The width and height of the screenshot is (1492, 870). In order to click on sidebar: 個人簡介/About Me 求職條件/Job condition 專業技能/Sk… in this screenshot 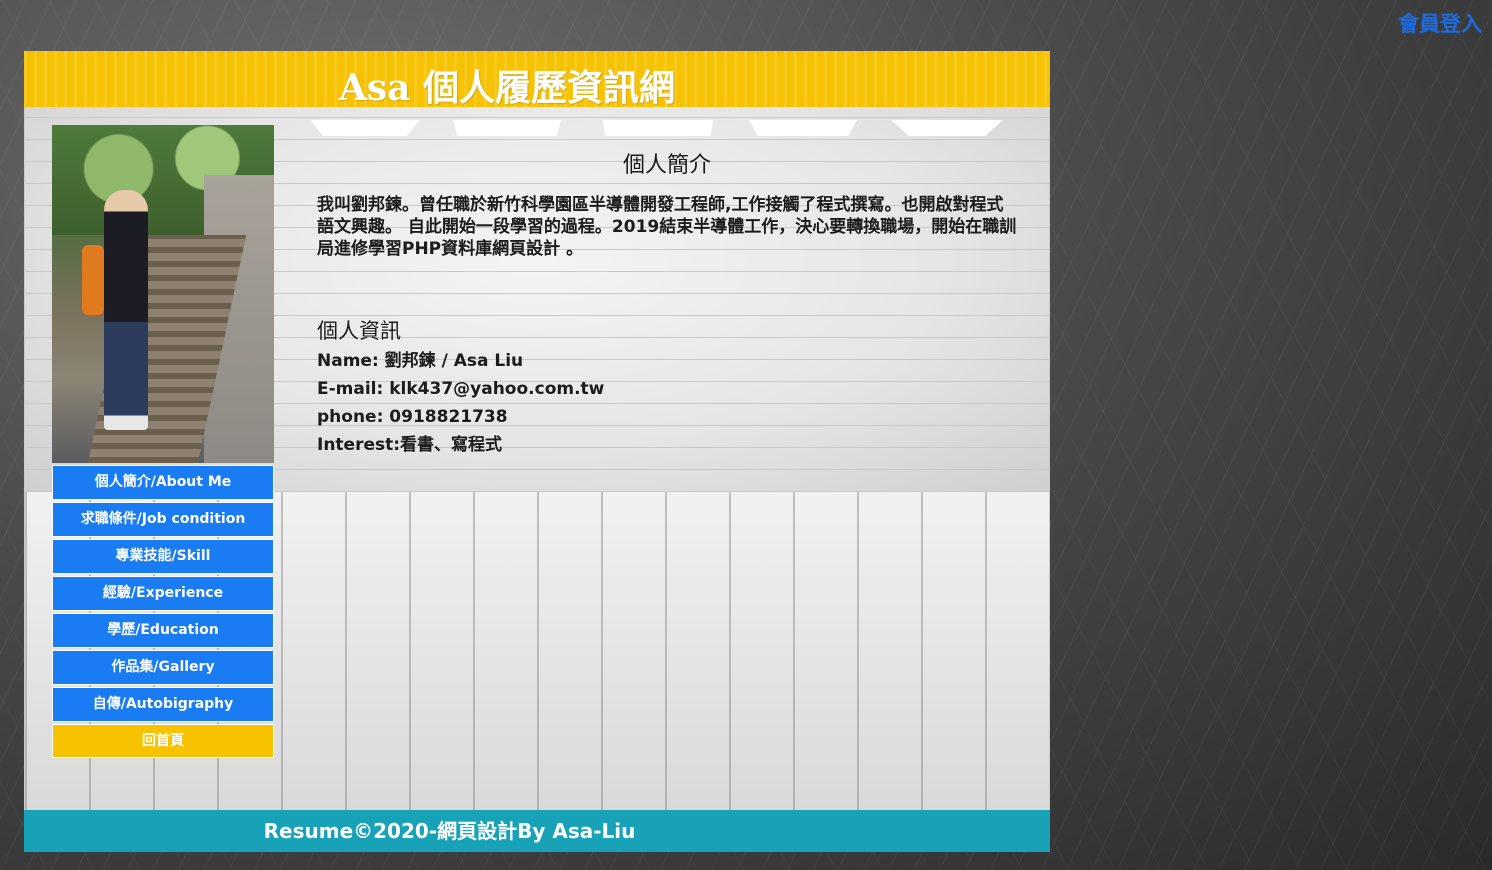, I will do `click(163, 441)`.